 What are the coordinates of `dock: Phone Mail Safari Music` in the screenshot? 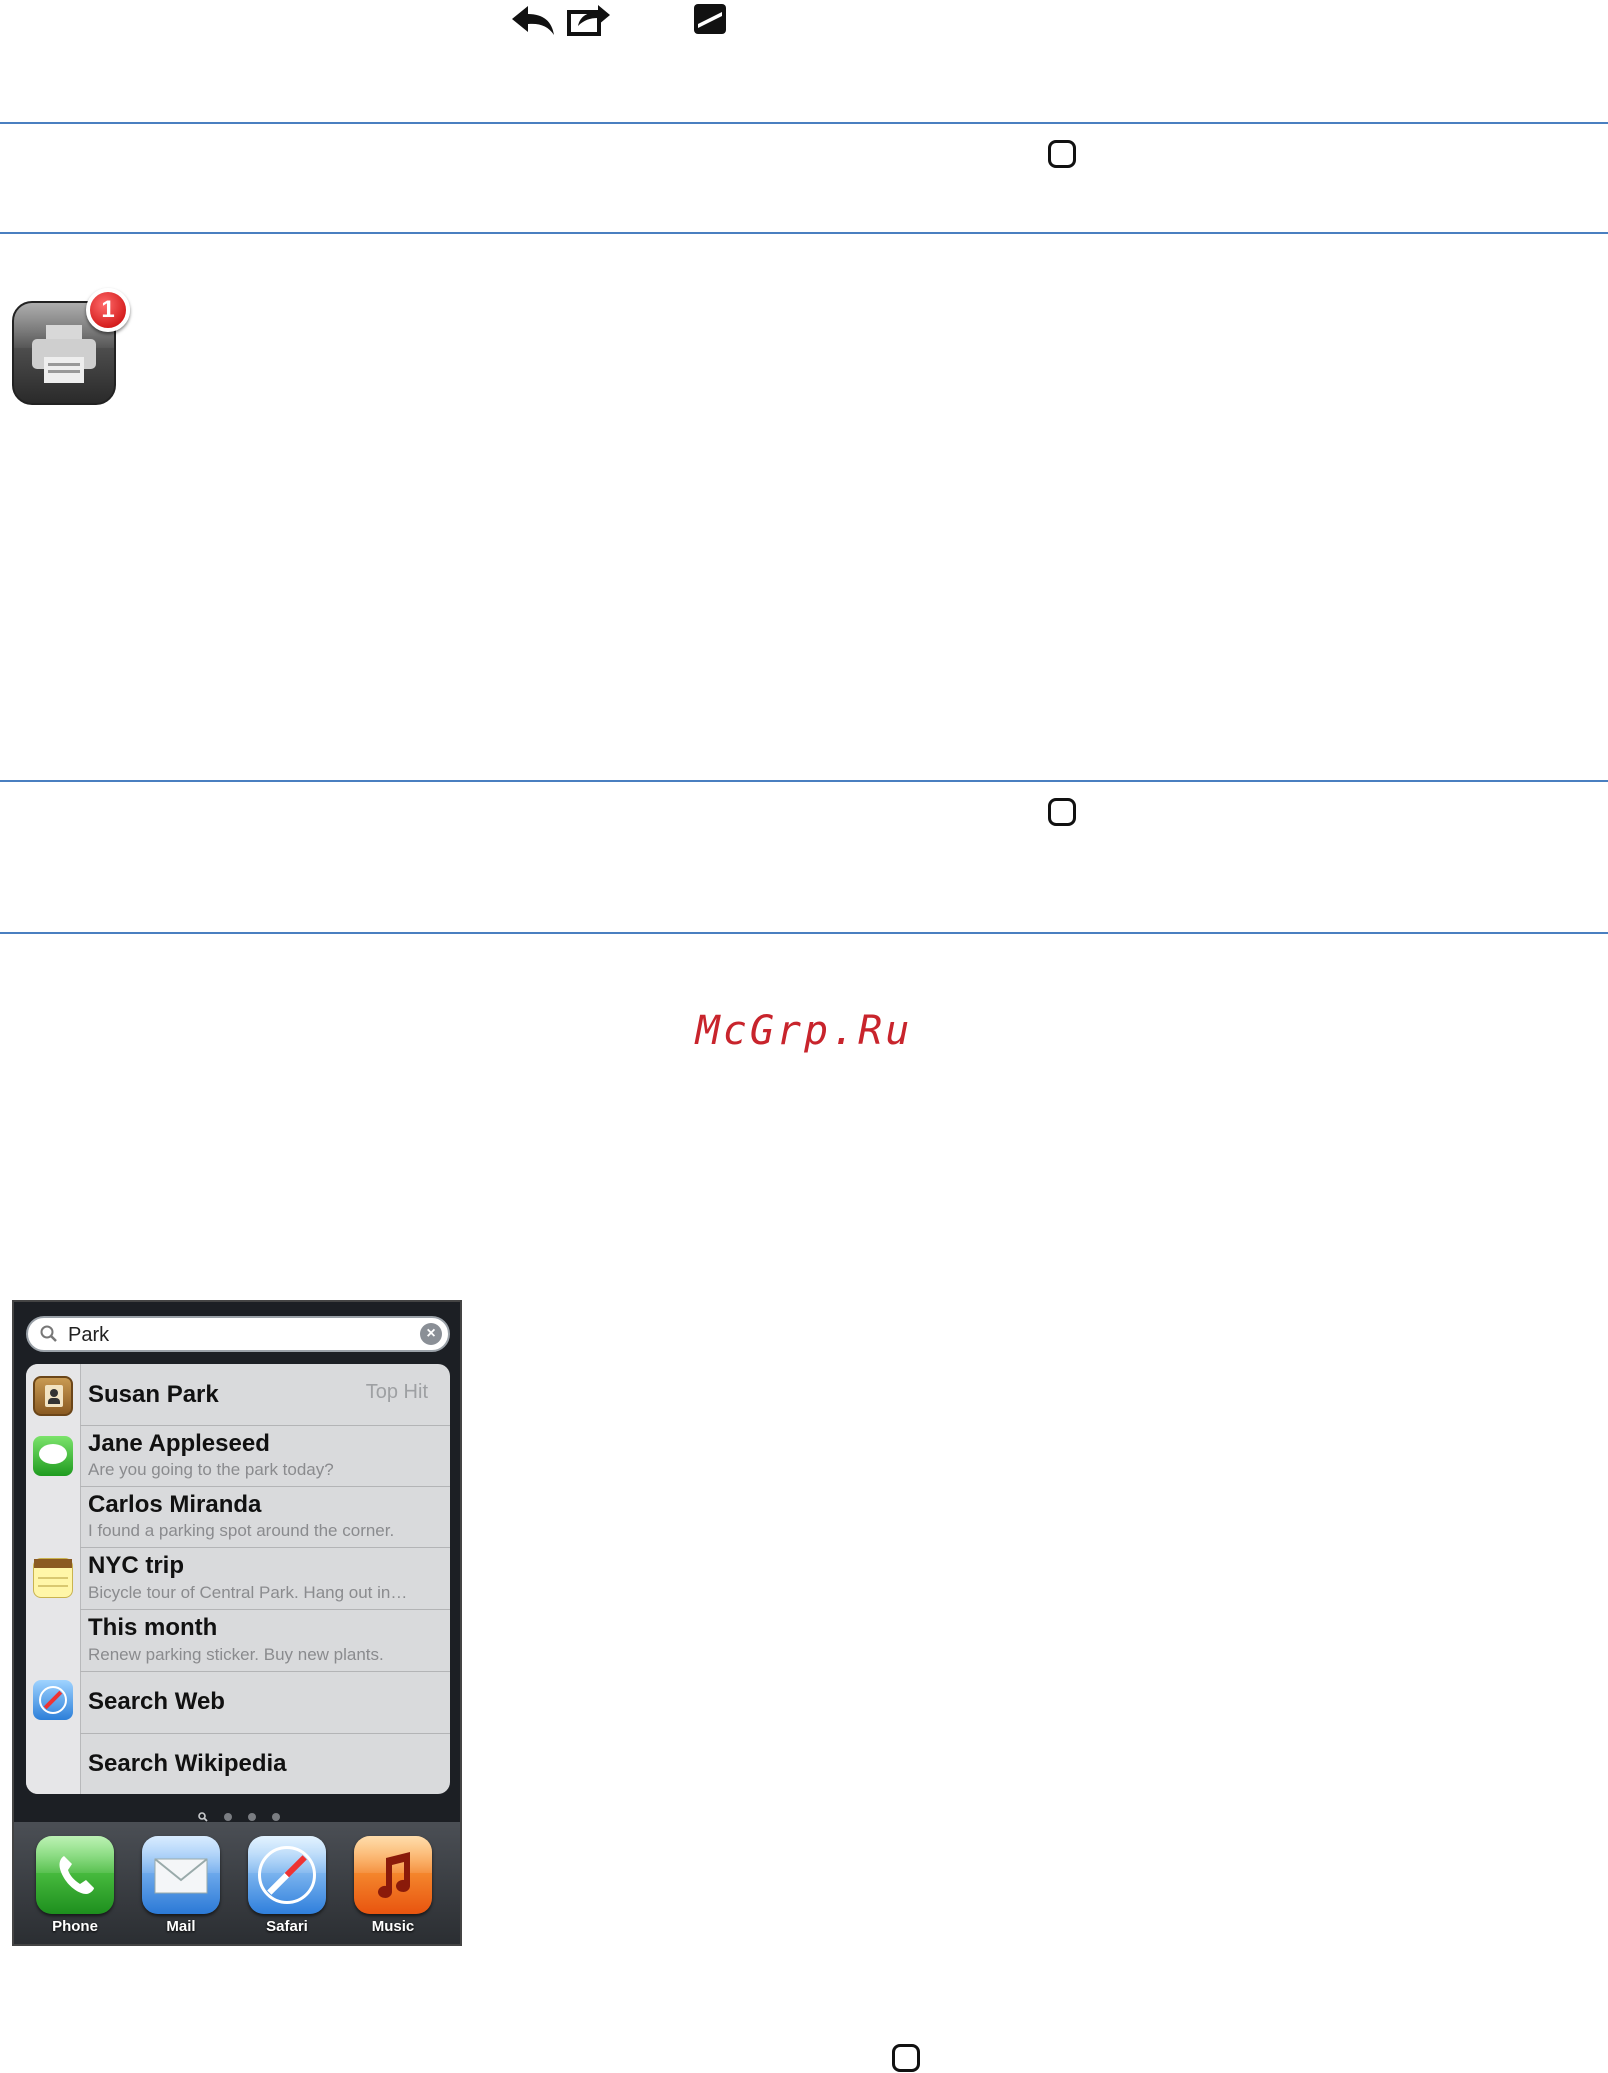 It's located at (237, 1883).